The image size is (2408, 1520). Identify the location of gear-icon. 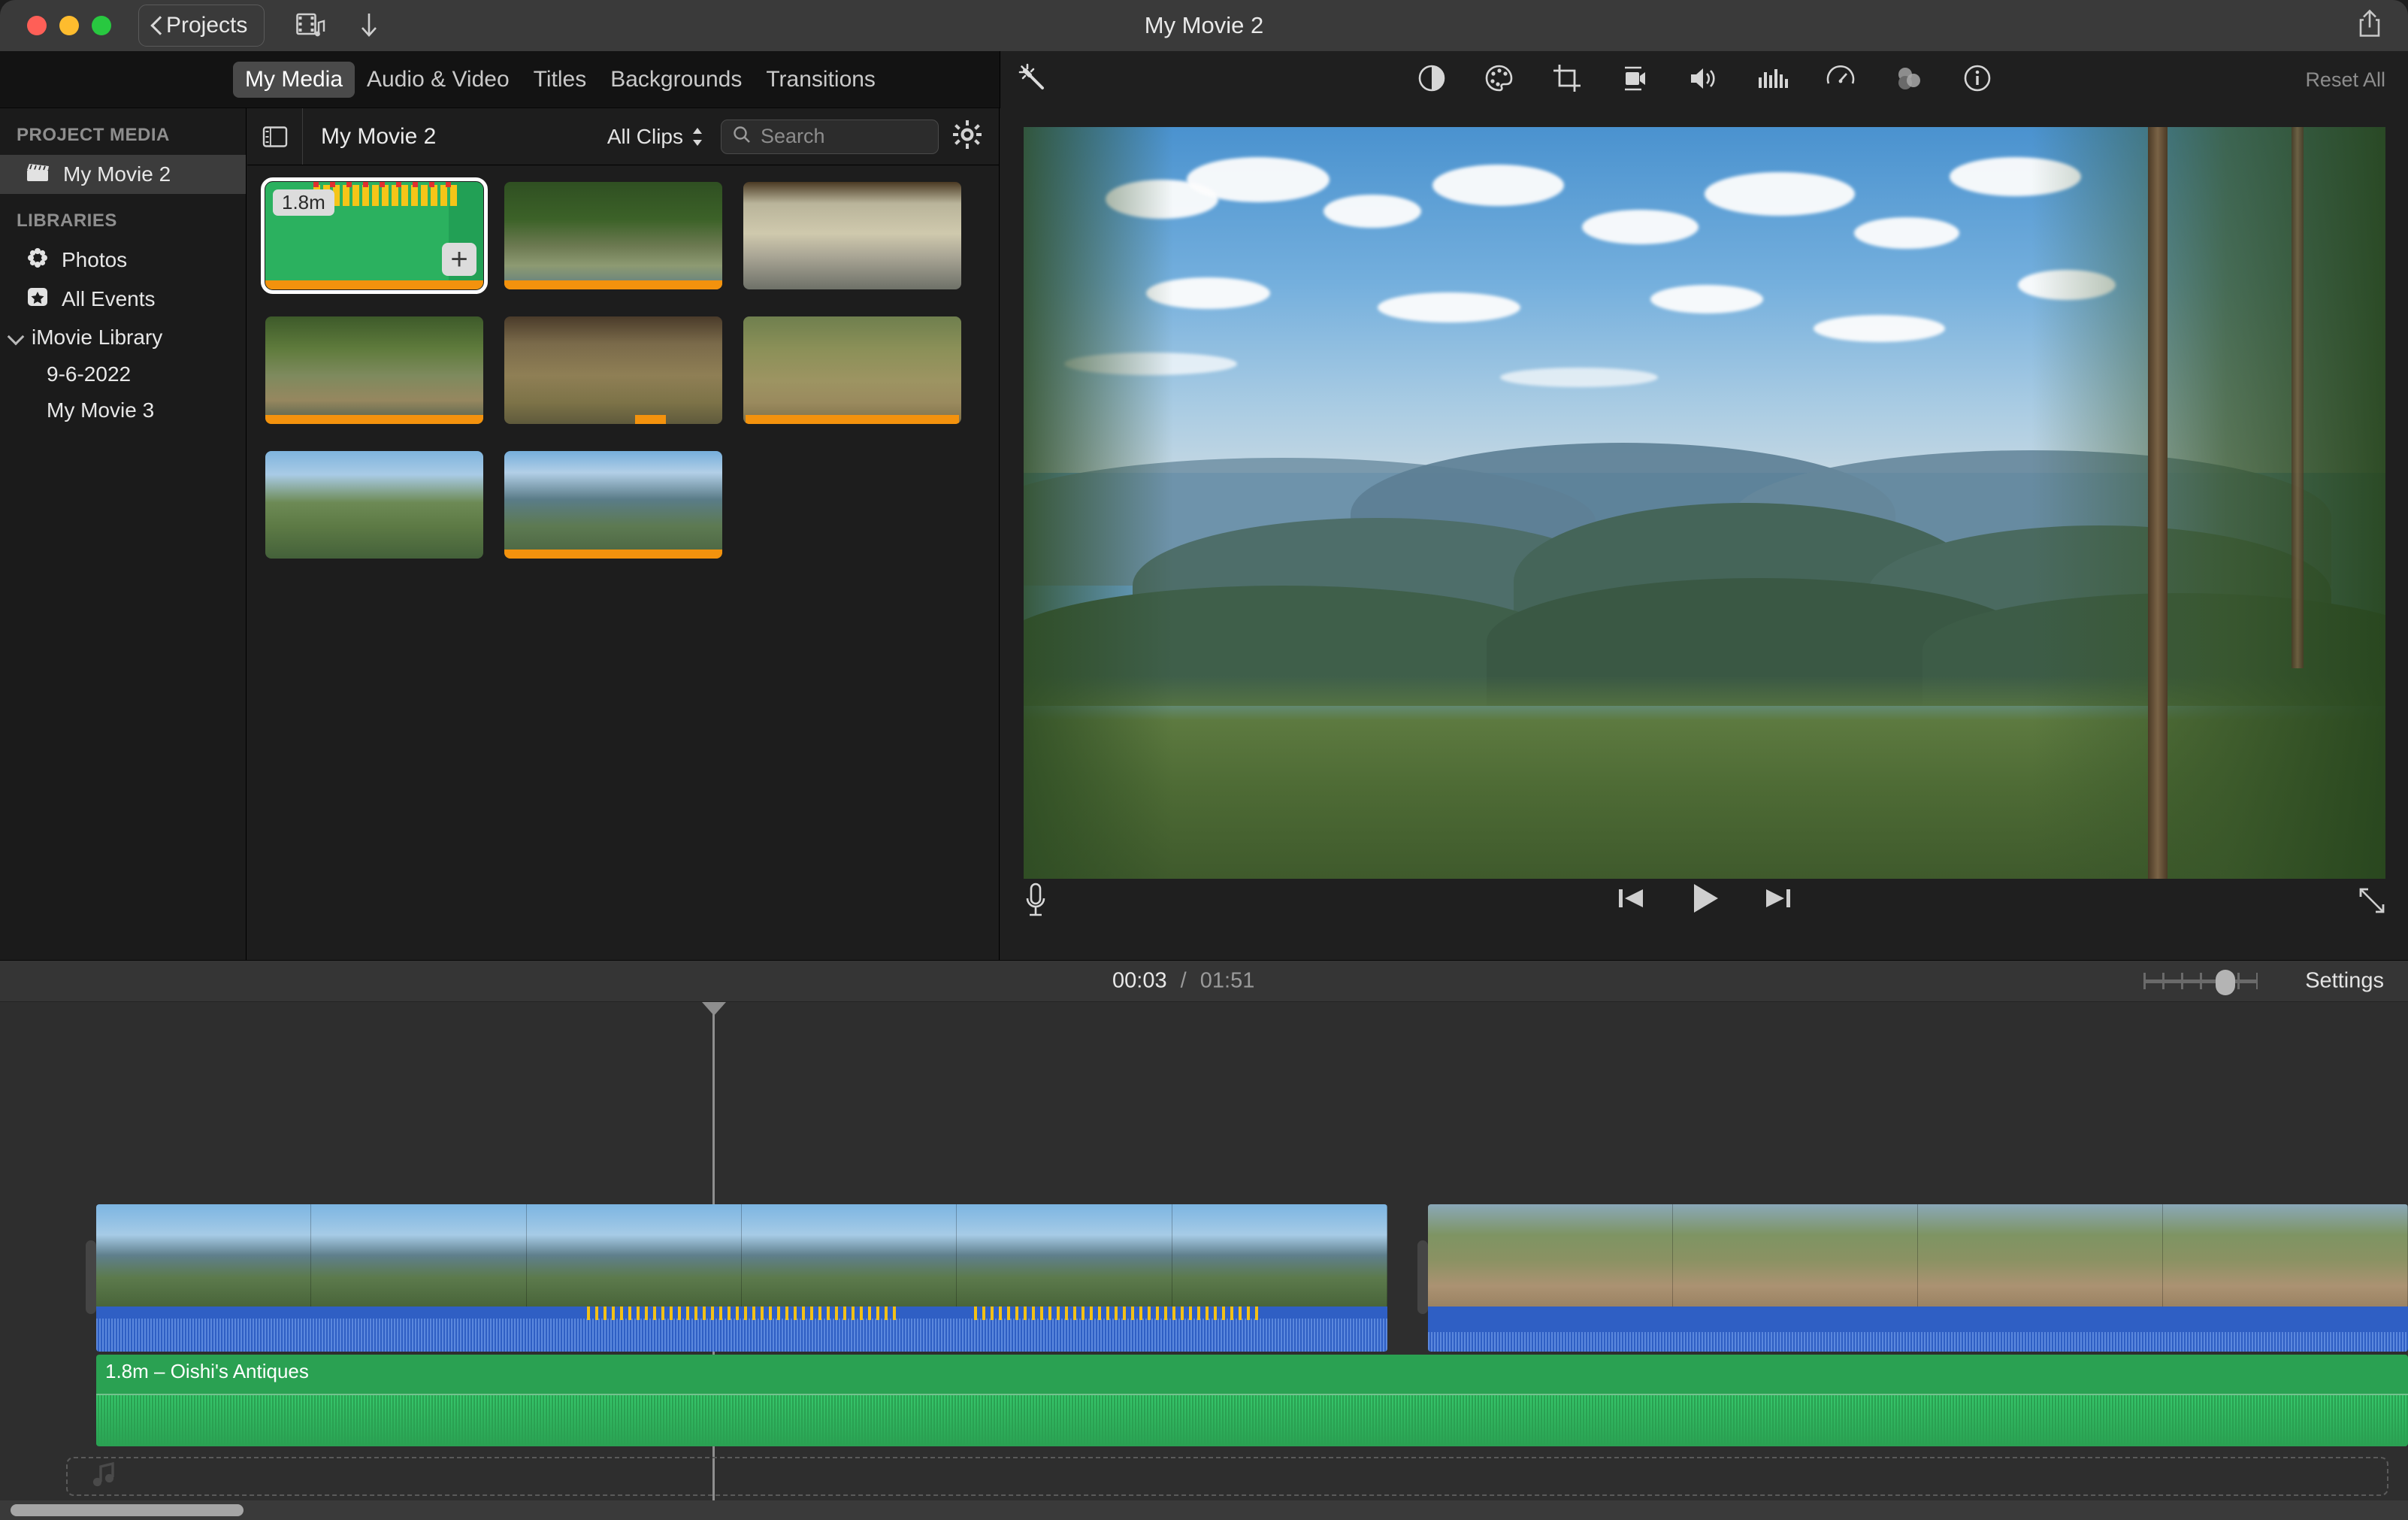
(967, 136).